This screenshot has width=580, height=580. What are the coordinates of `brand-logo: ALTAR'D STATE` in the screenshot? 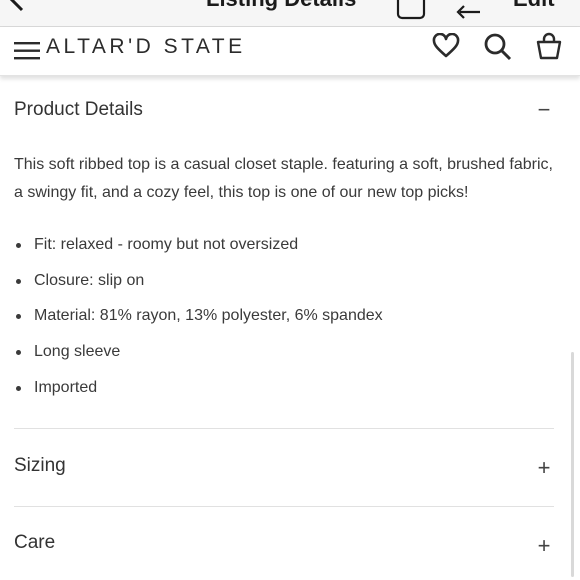 It's located at (146, 47).